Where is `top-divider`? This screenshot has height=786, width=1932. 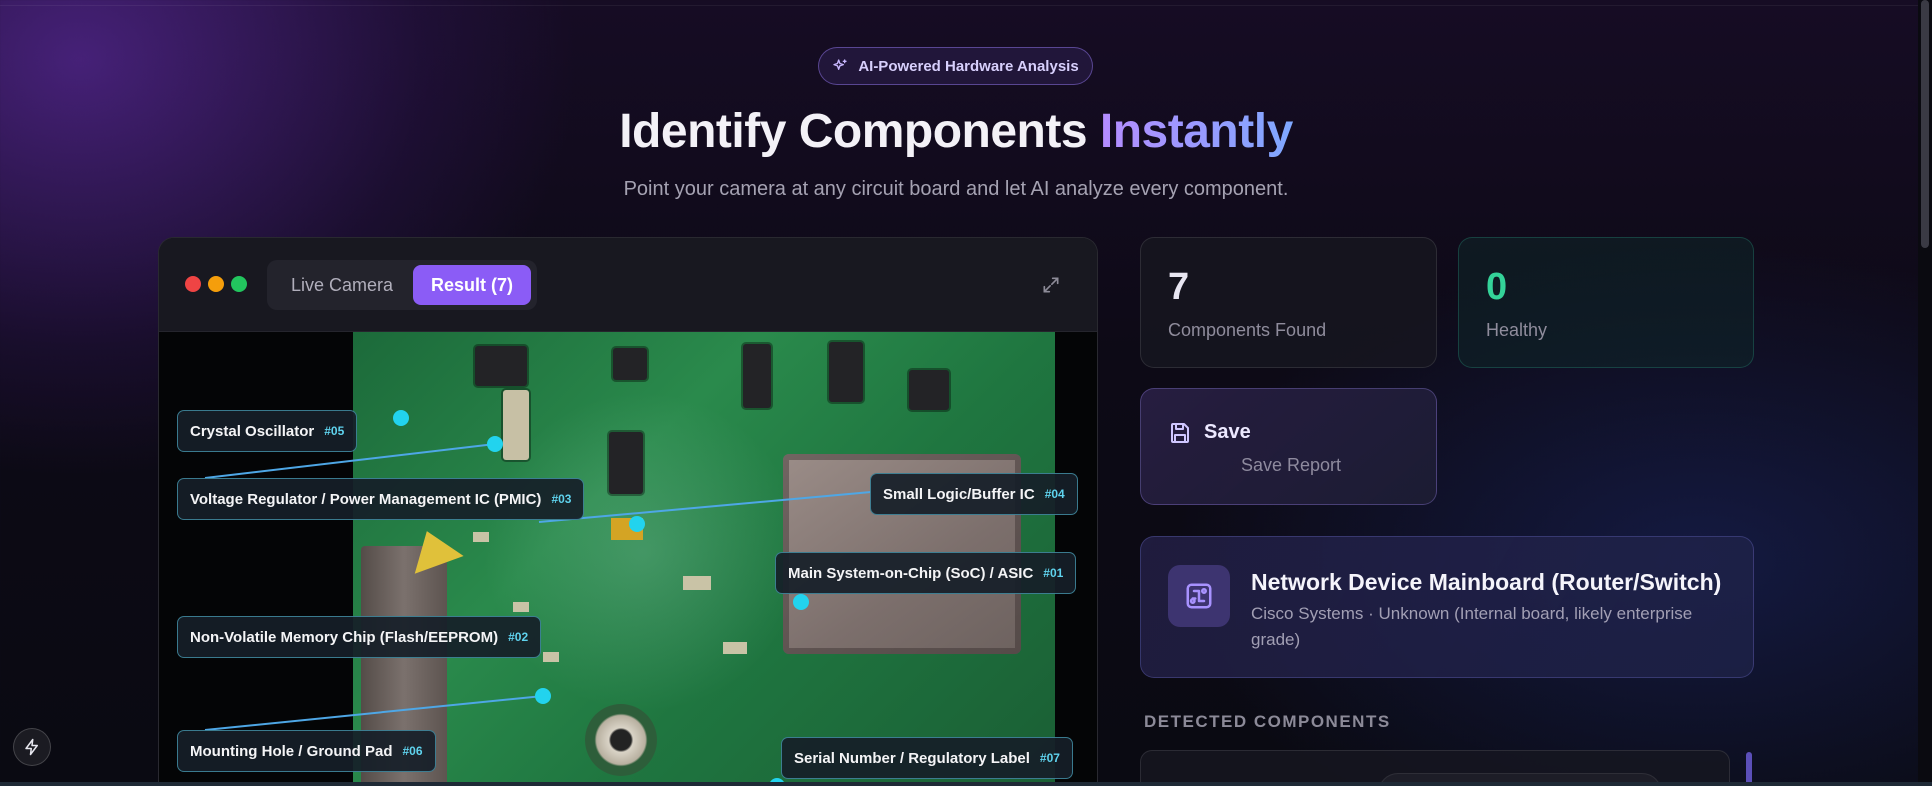
top-divider is located at coordinates (966, 3).